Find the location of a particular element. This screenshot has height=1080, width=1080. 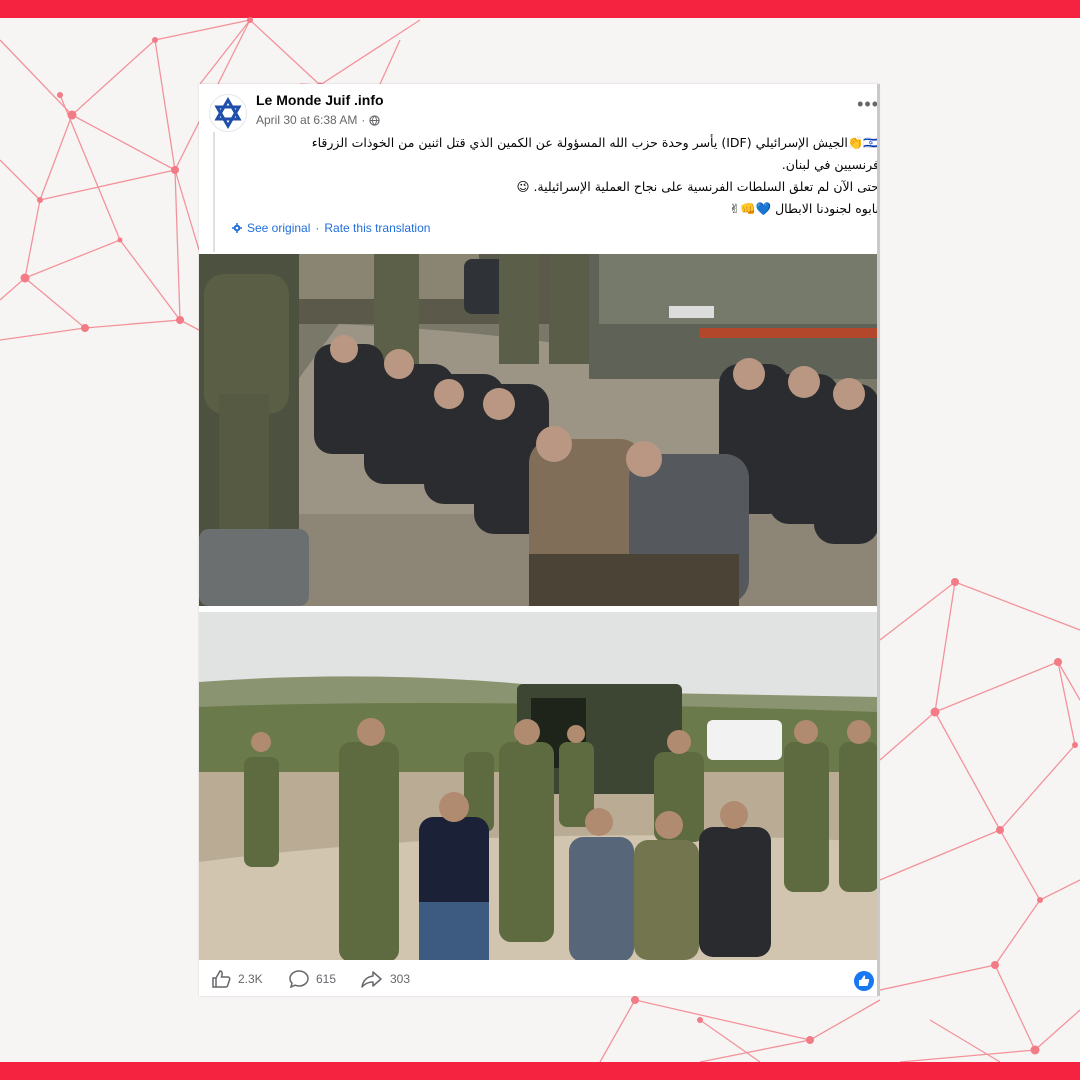

share-button: 303 is located at coordinates (385, 979).